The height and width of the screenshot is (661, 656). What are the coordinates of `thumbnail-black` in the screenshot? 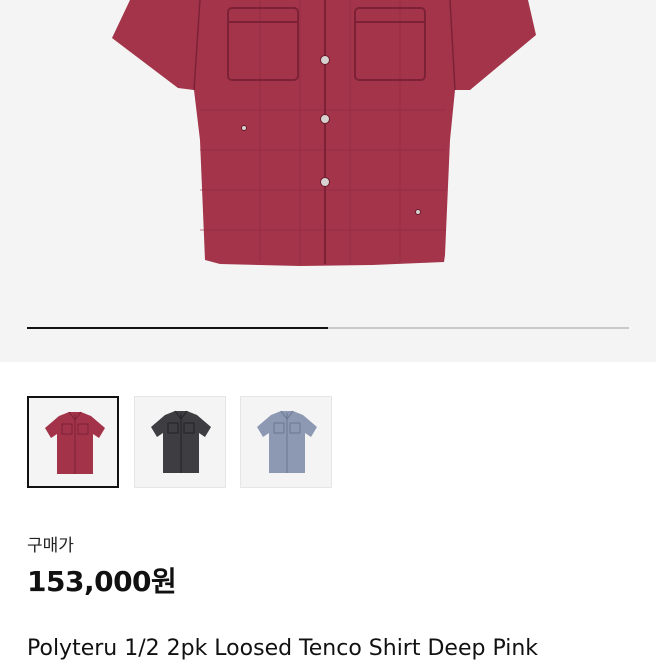 It's located at (180, 442).